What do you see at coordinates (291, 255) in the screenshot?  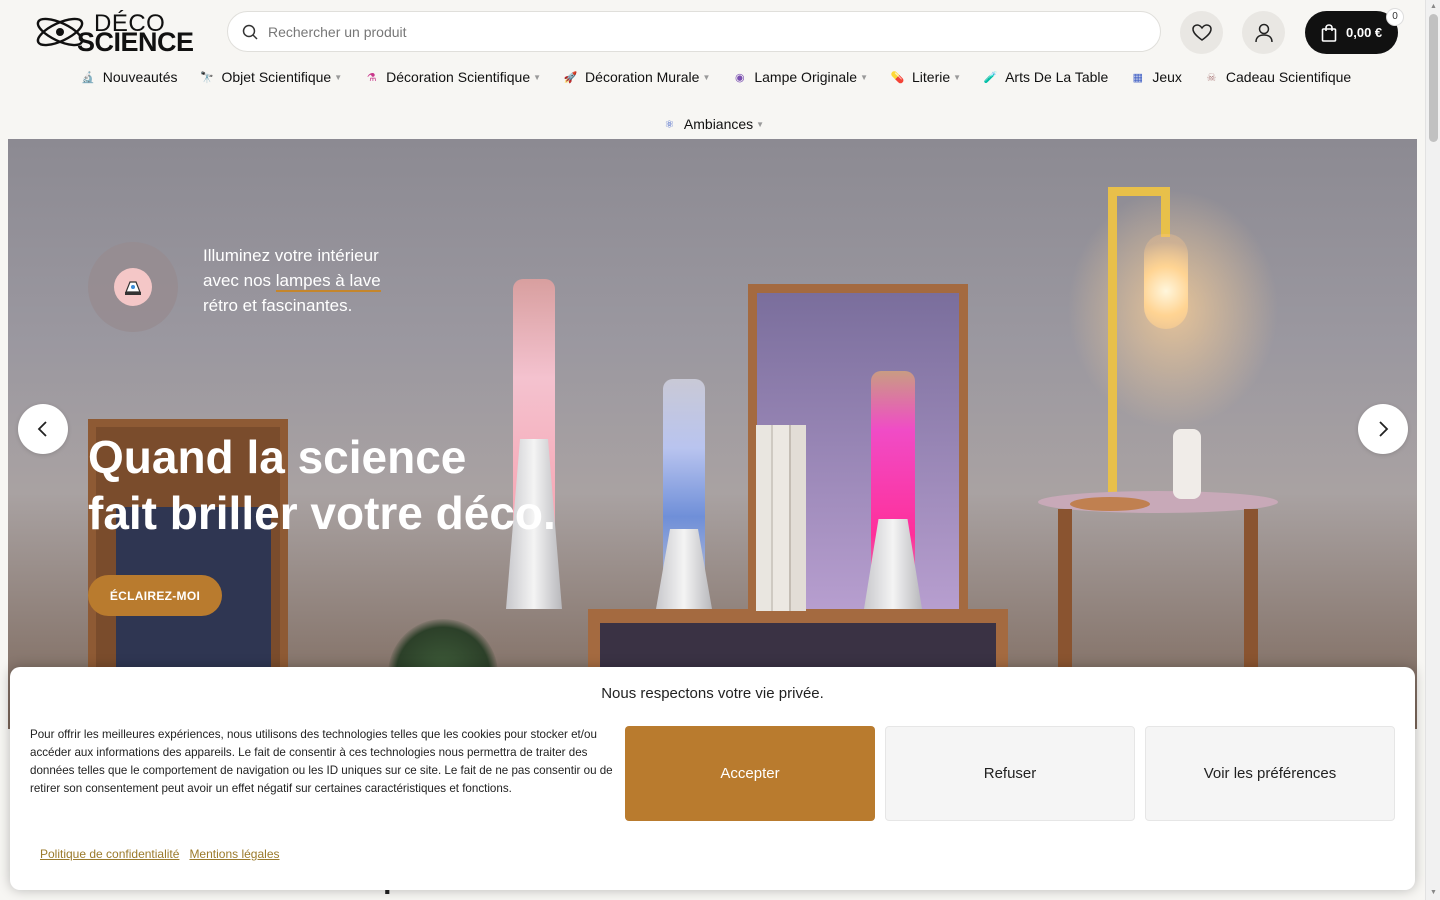 I see `hero-tagline-line-1: Illuminez votre intérieur` at bounding box center [291, 255].